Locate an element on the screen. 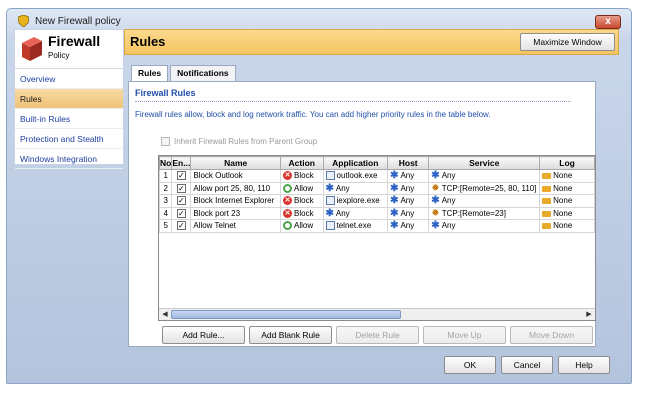 The width and height of the screenshot is (656, 394). checkbox-box is located at coordinates (165, 141).